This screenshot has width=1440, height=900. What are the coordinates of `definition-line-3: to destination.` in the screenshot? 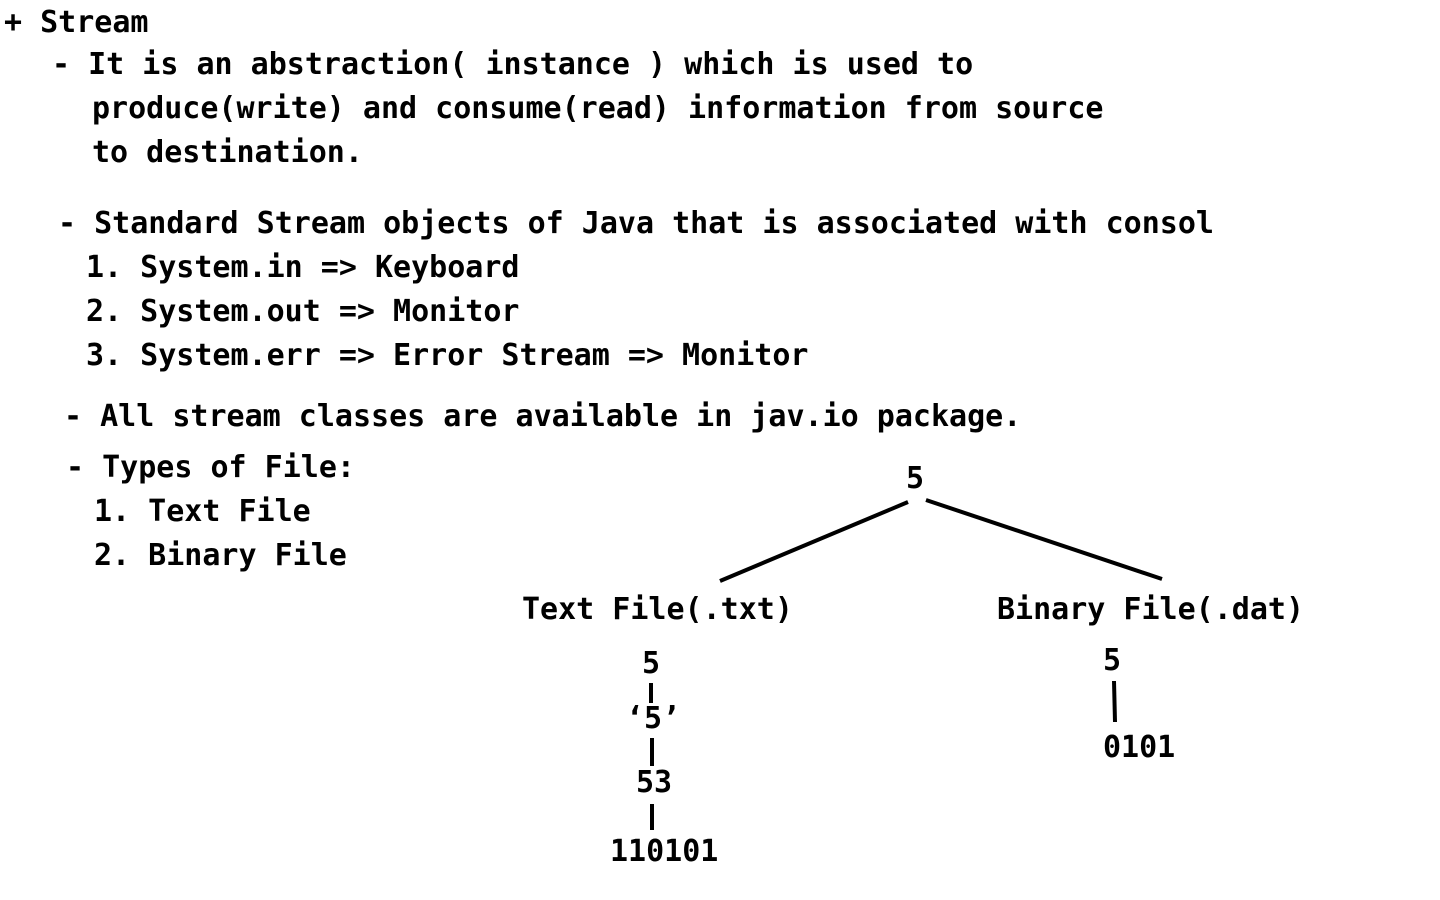 It's located at (227, 152).